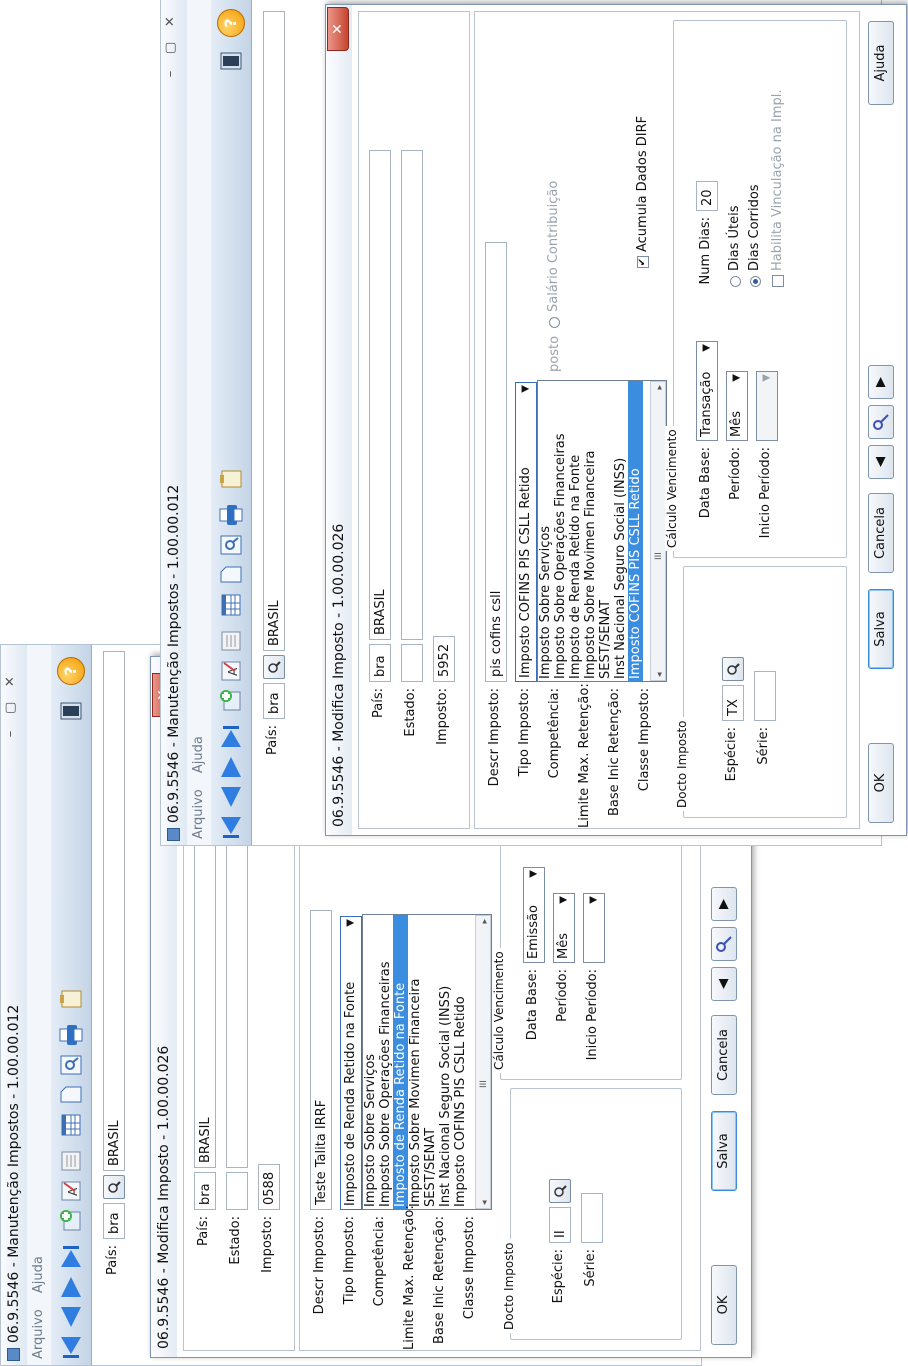 The height and width of the screenshot is (1366, 908). What do you see at coordinates (71, 1221) in the screenshot?
I see `add-icon` at bounding box center [71, 1221].